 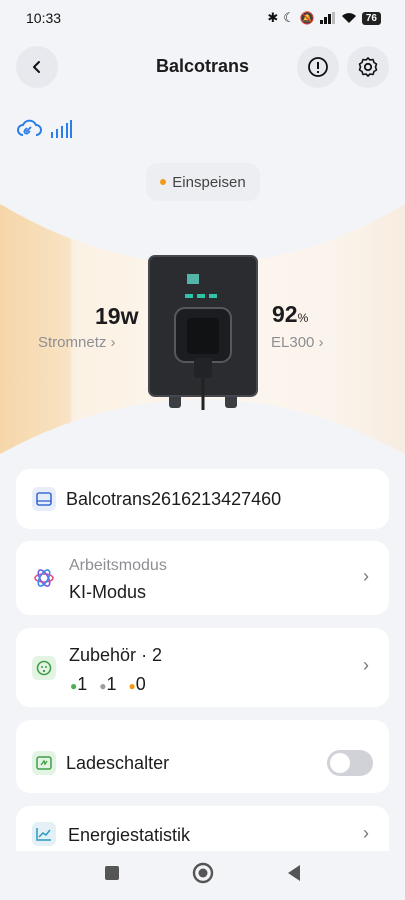 I want to click on header: Balcotrans, so click(x=202, y=67).